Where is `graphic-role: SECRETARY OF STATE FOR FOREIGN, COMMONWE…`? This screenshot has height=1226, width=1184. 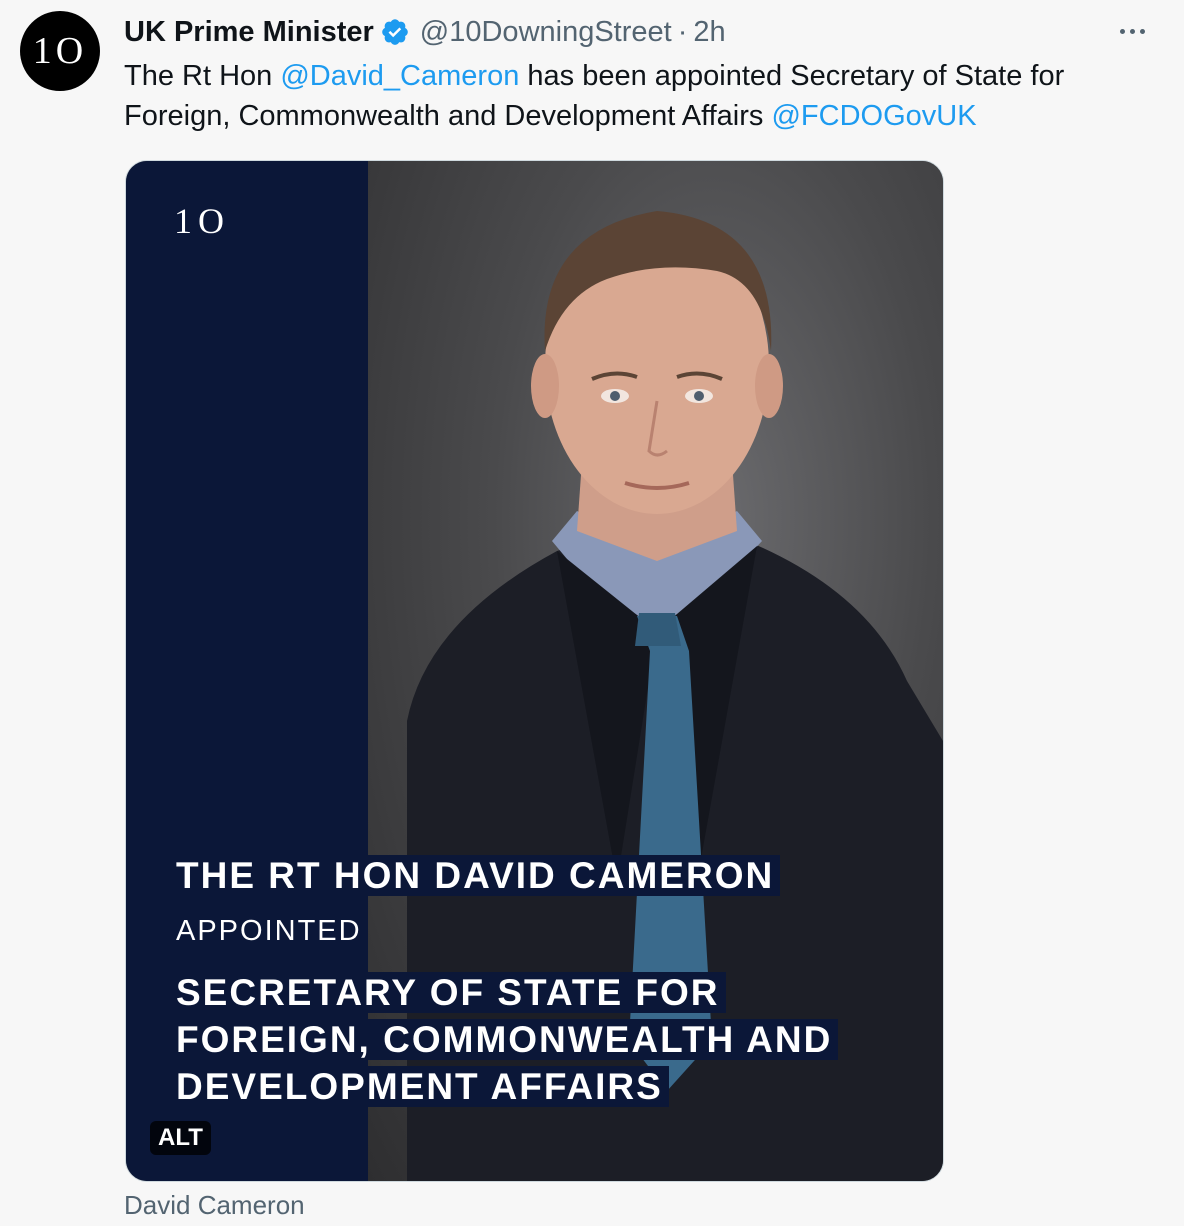
graphic-role: SECRETARY OF STATE FOR FOREIGN, COMMONWE… is located at coordinates (520, 1039).